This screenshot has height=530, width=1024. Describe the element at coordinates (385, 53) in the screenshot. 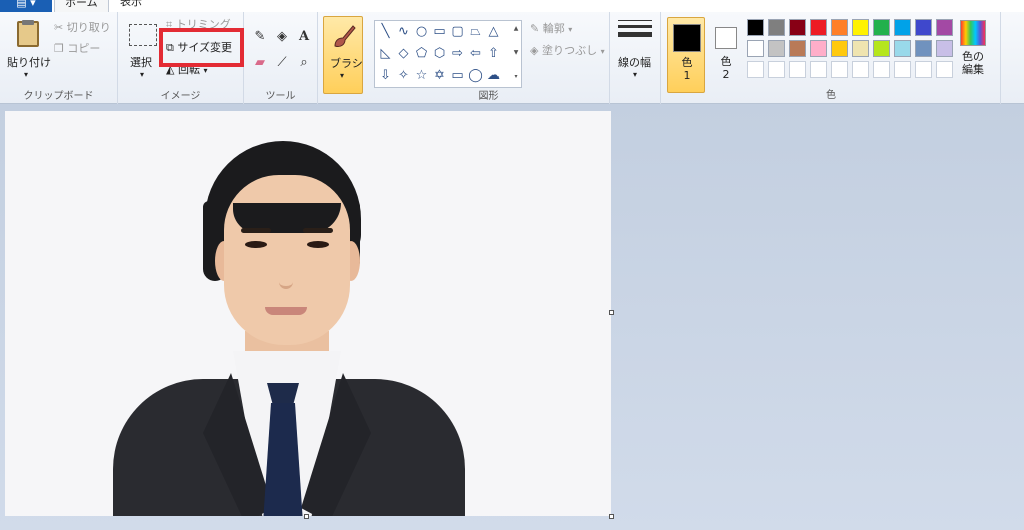

I see `right-triangle-shape-icon: ◺` at that location.